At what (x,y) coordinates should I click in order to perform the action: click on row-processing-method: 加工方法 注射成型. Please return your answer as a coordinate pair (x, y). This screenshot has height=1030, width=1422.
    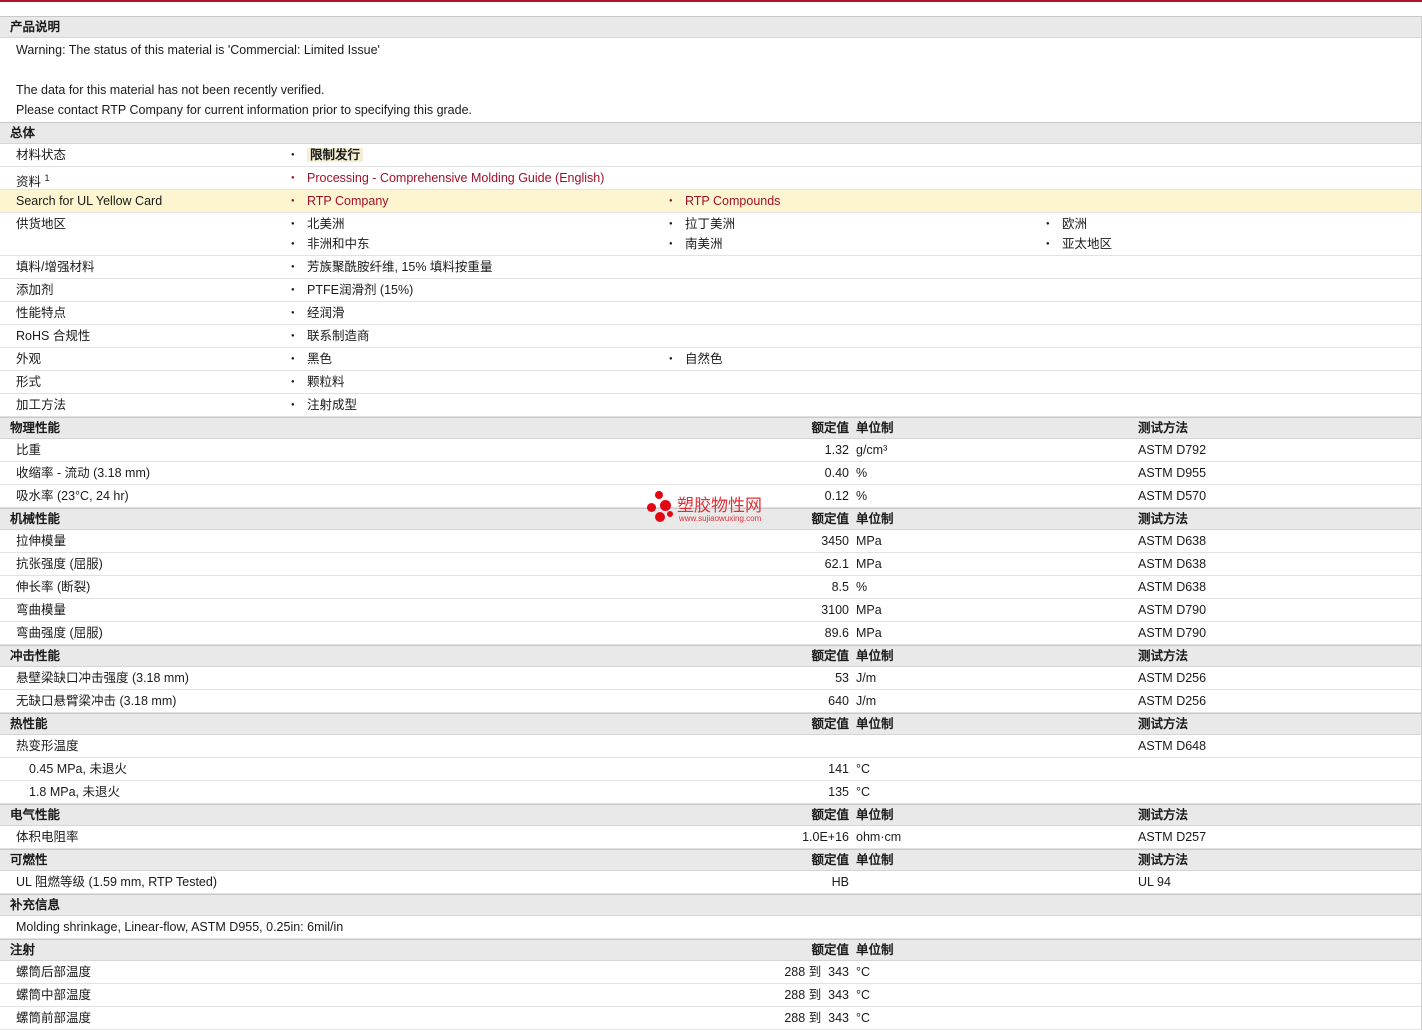
    Looking at the image, I should click on (710, 405).